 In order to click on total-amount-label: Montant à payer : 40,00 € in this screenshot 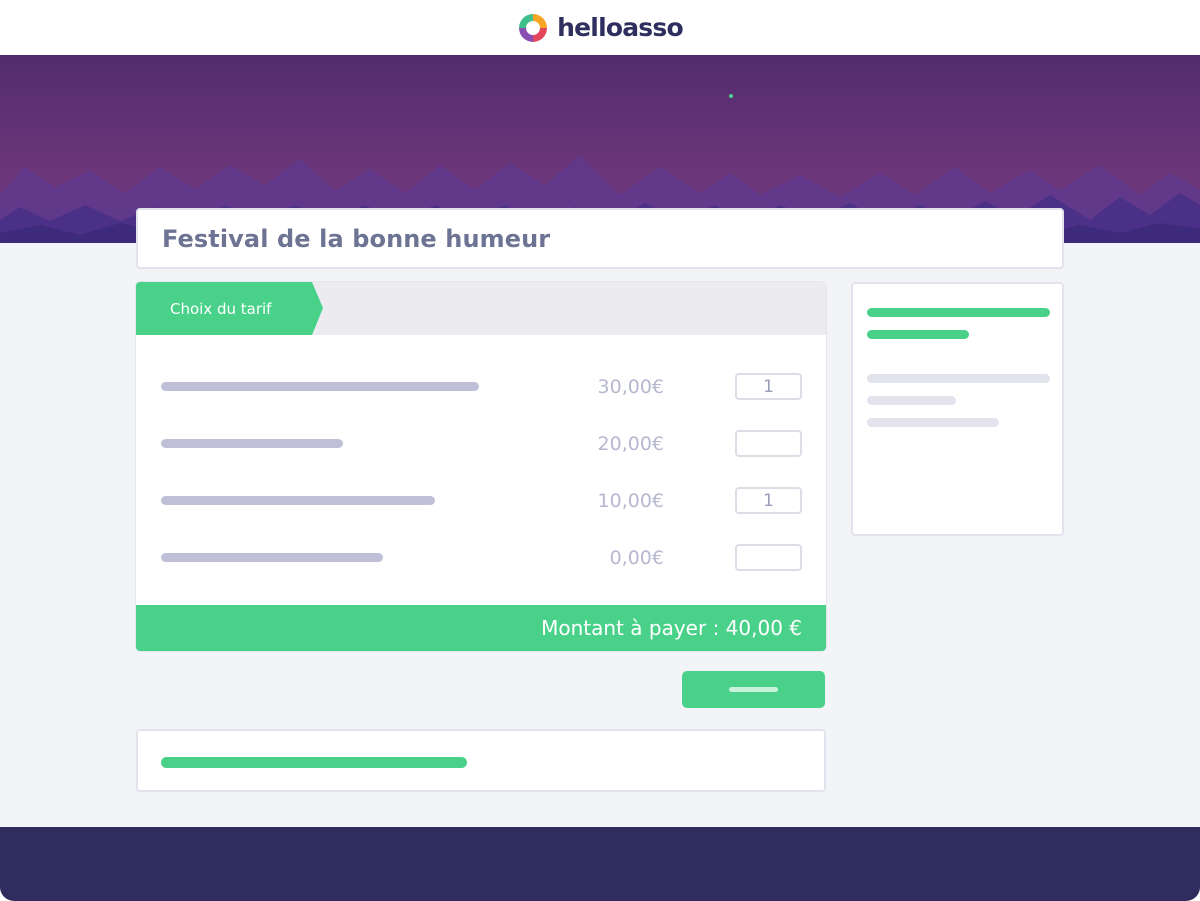, I will do `click(671, 628)`.